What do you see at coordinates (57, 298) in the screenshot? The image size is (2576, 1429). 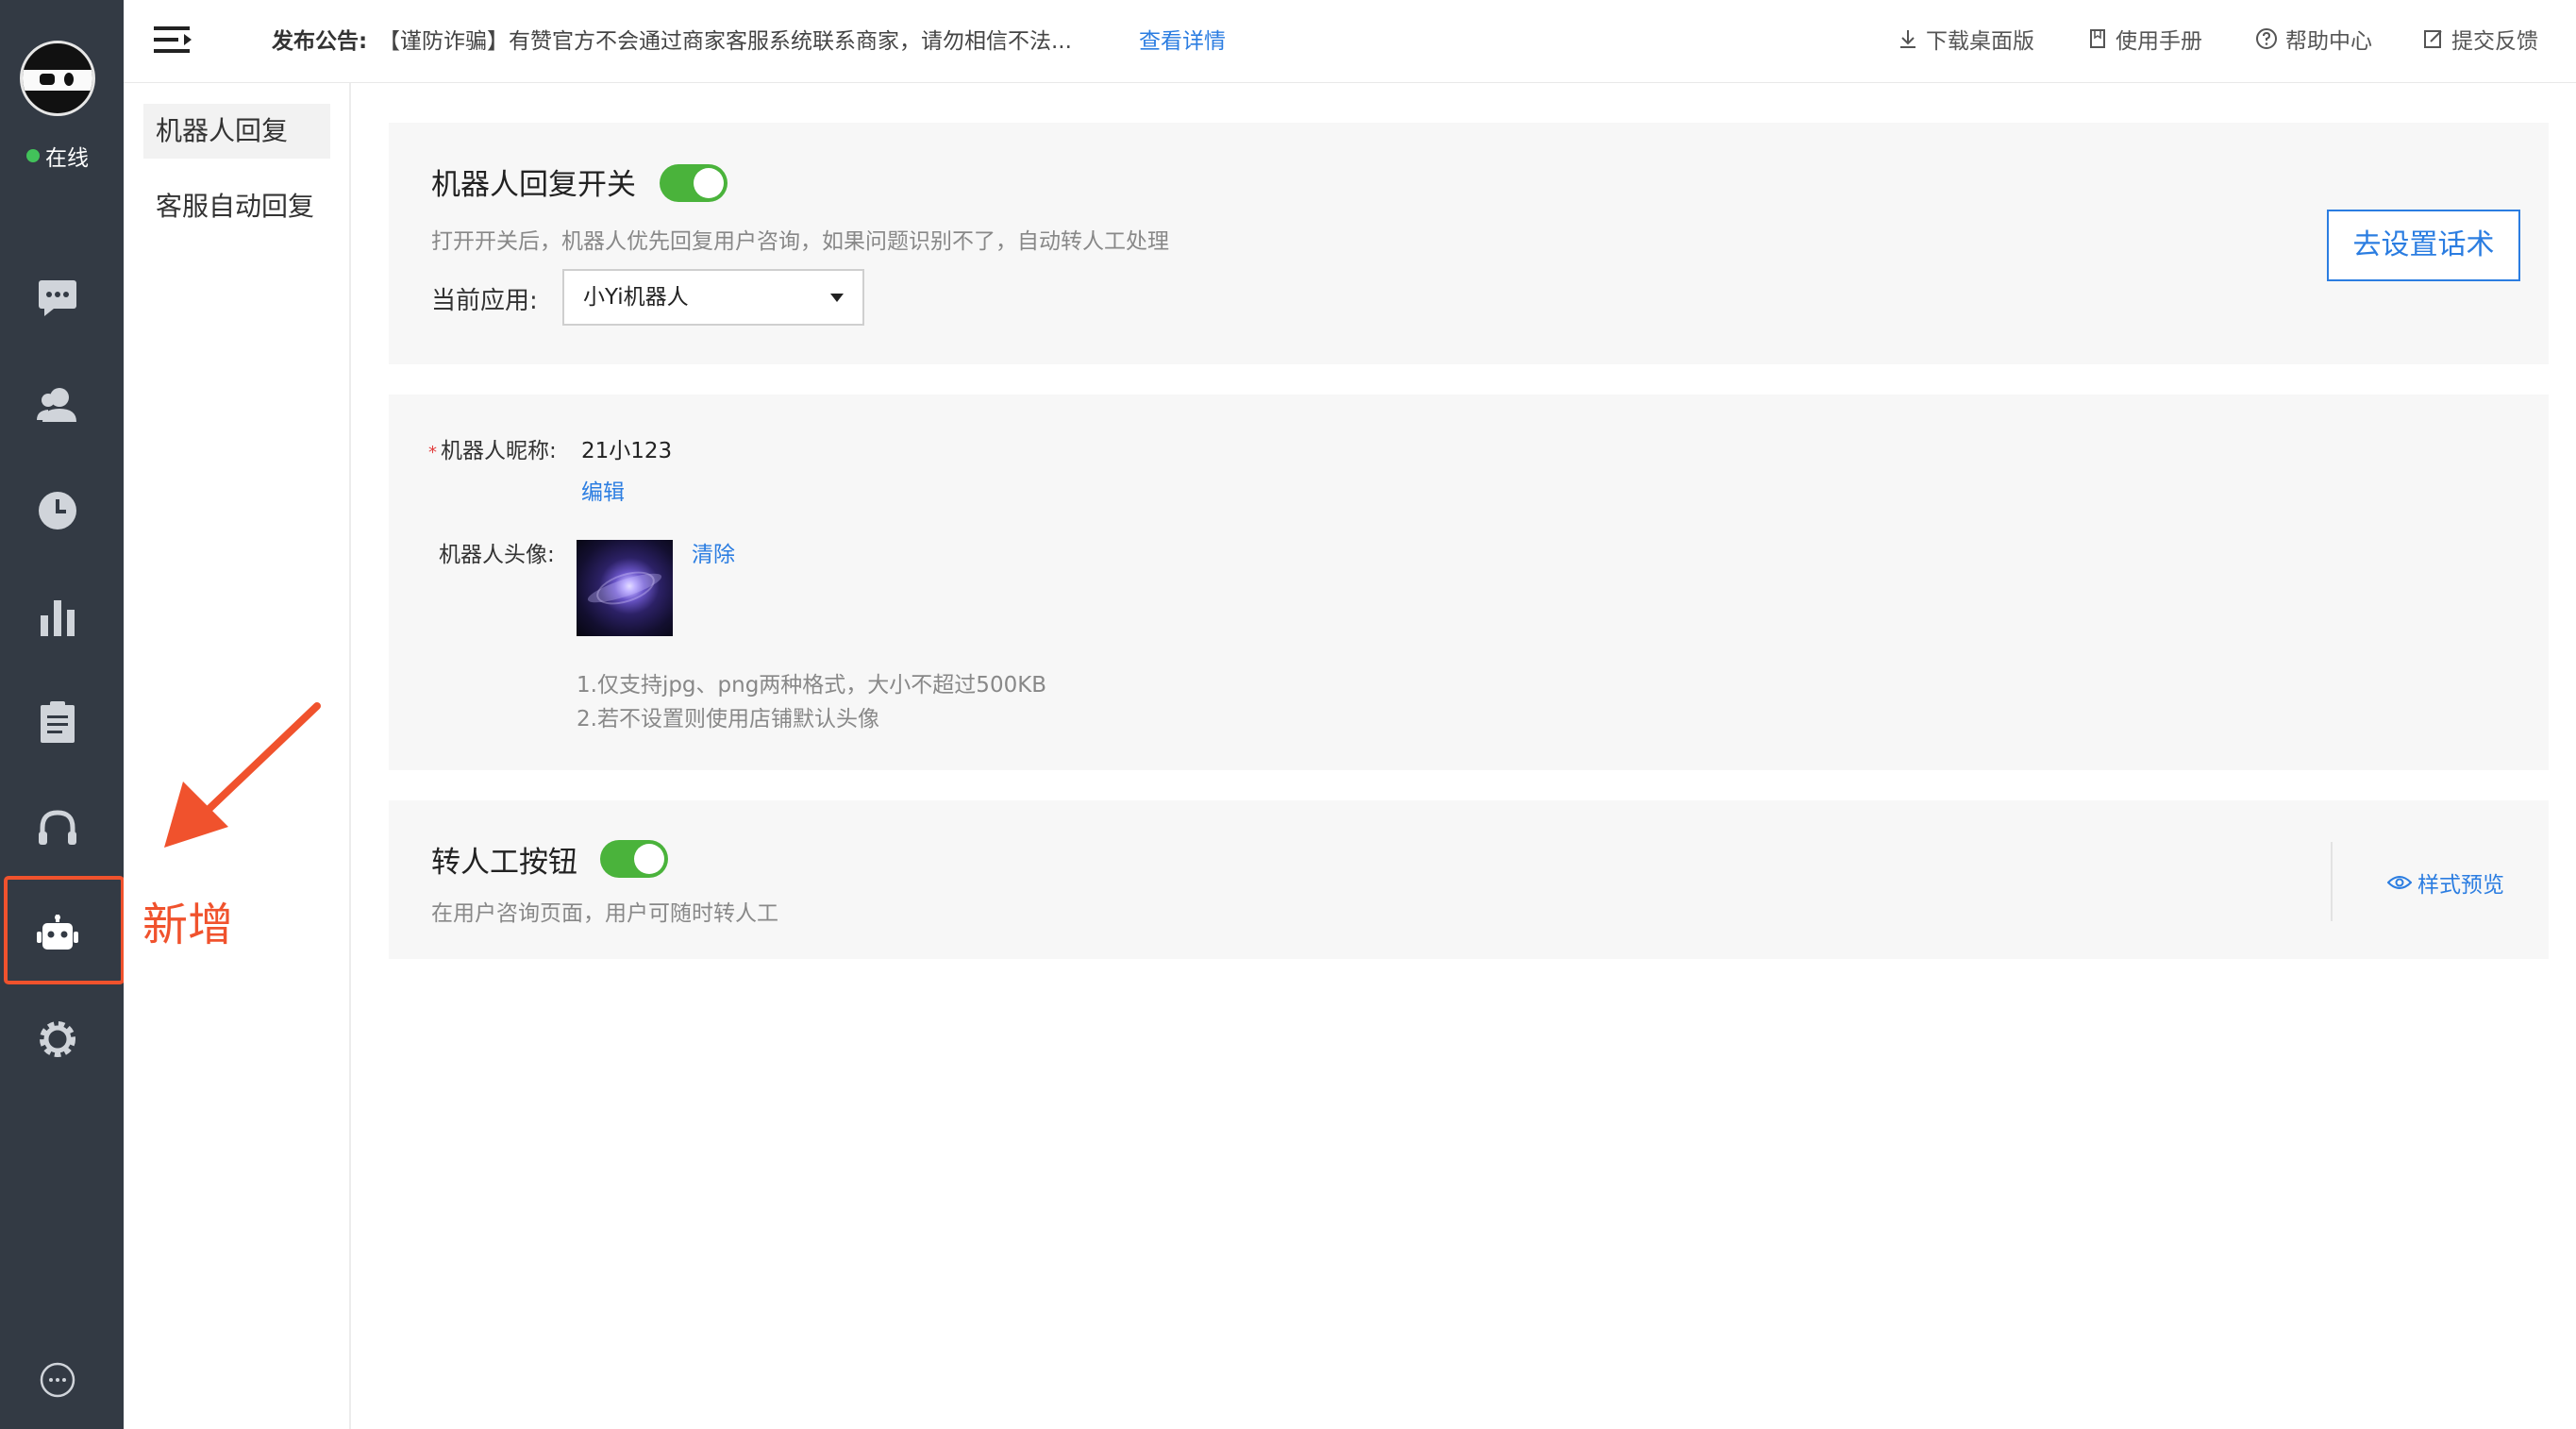 I see `chat-icon` at bounding box center [57, 298].